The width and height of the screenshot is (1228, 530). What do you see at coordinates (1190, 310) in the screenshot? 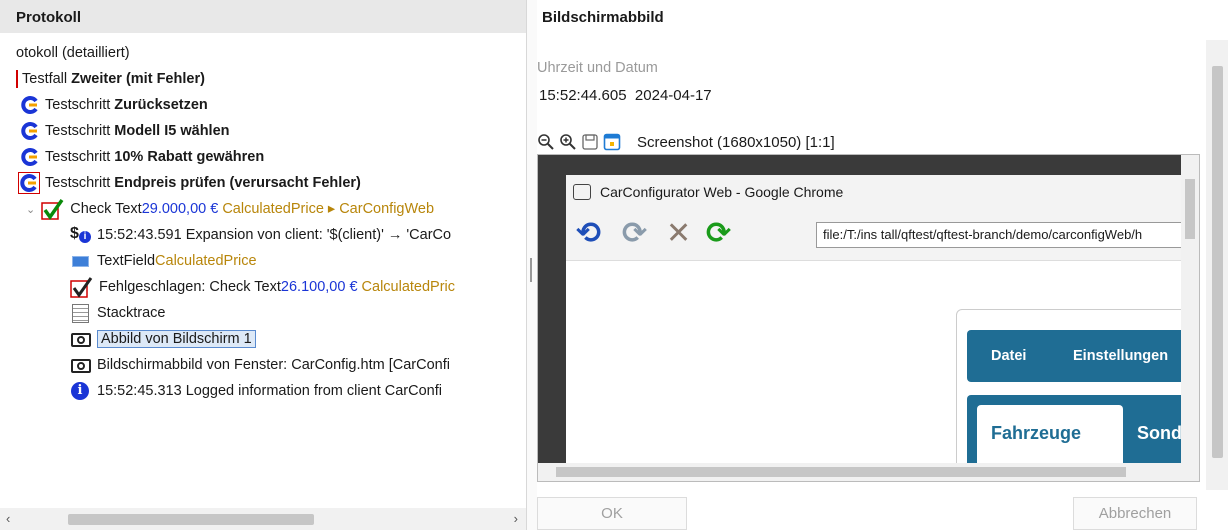
I see `screenshot-vertical-scrollbar` at bounding box center [1190, 310].